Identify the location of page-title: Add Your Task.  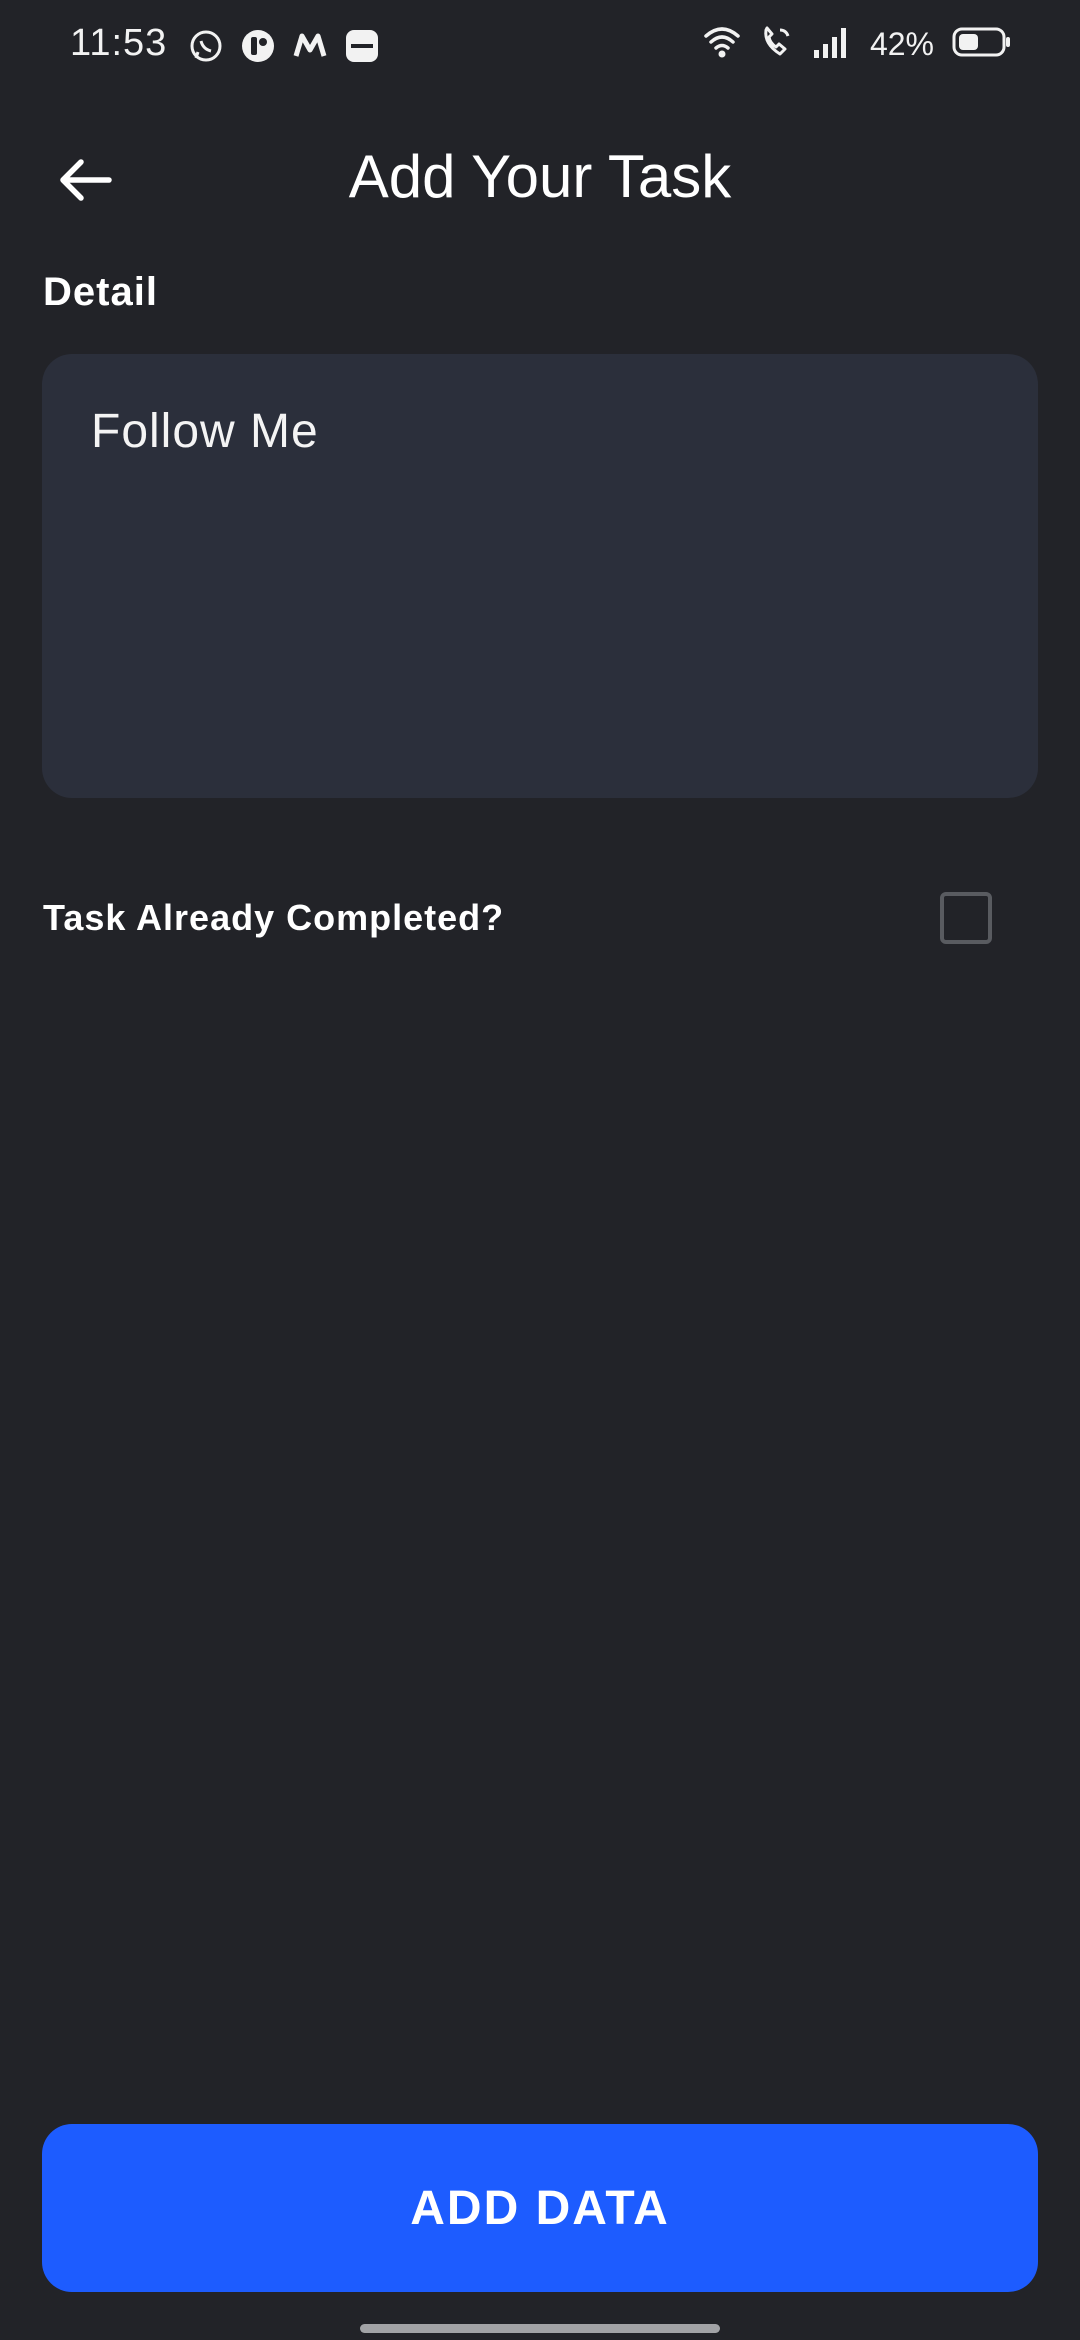
(540, 176).